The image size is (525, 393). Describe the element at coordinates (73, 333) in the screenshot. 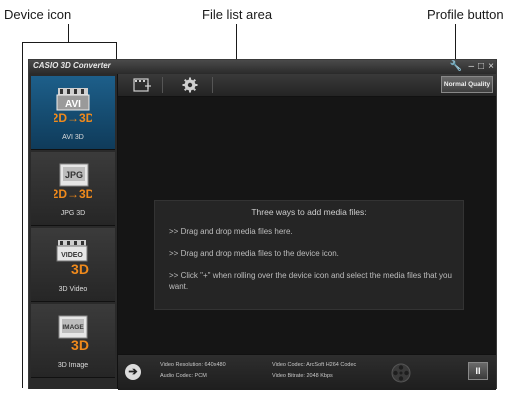

I see `3d-image-icon: IMAGE 3D` at that location.